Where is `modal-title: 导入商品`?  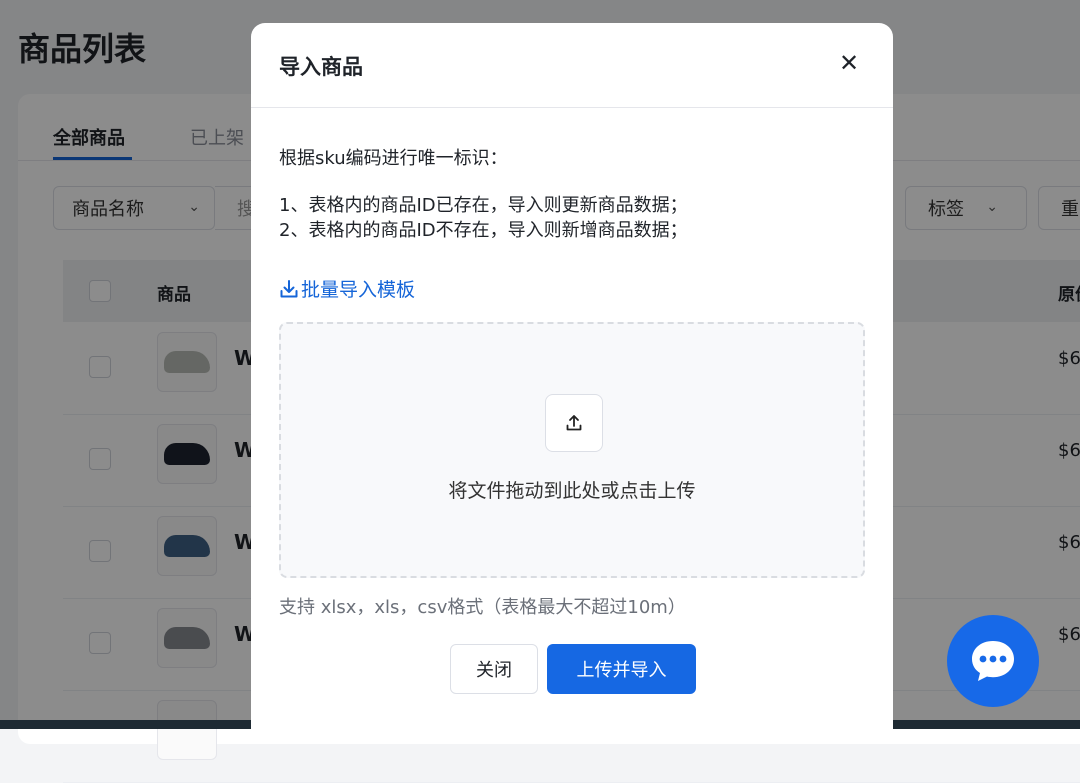 modal-title: 导入商品 is located at coordinates (321, 67).